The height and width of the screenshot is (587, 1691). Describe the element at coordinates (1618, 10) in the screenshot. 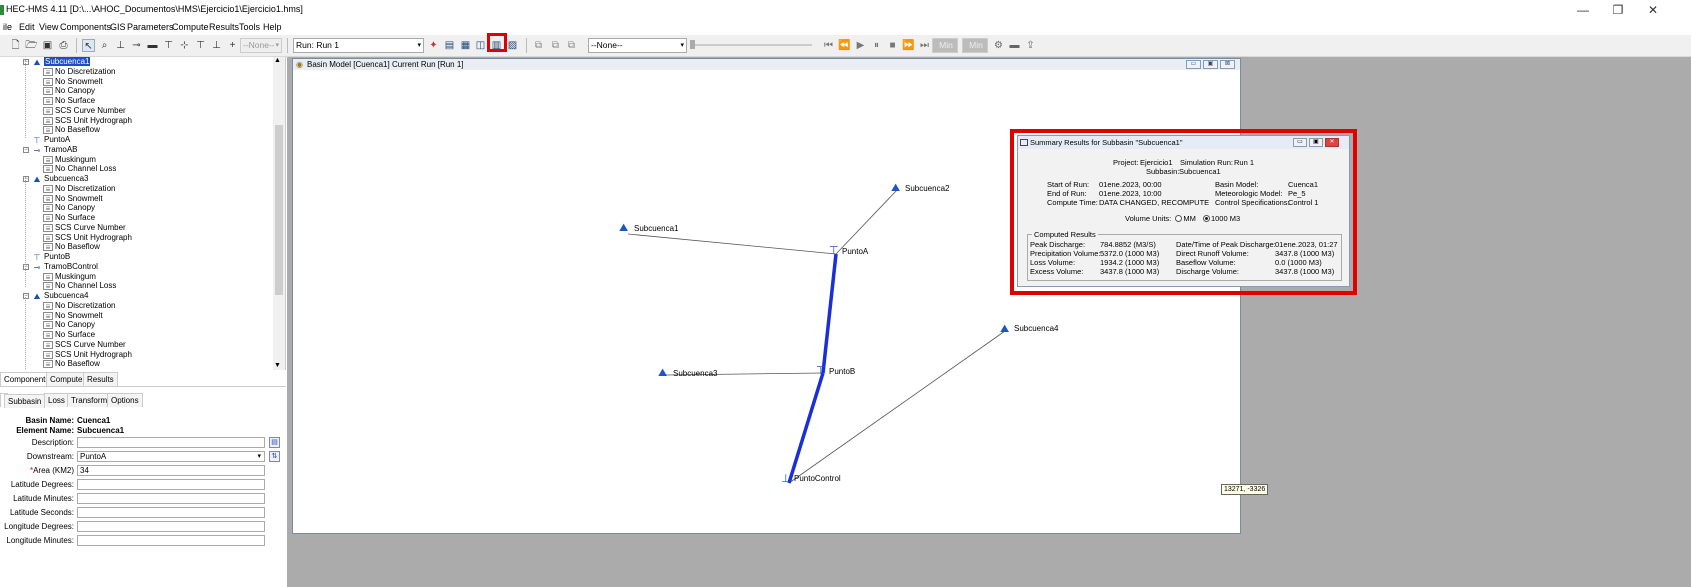

I see `restore-button: ❐` at that location.